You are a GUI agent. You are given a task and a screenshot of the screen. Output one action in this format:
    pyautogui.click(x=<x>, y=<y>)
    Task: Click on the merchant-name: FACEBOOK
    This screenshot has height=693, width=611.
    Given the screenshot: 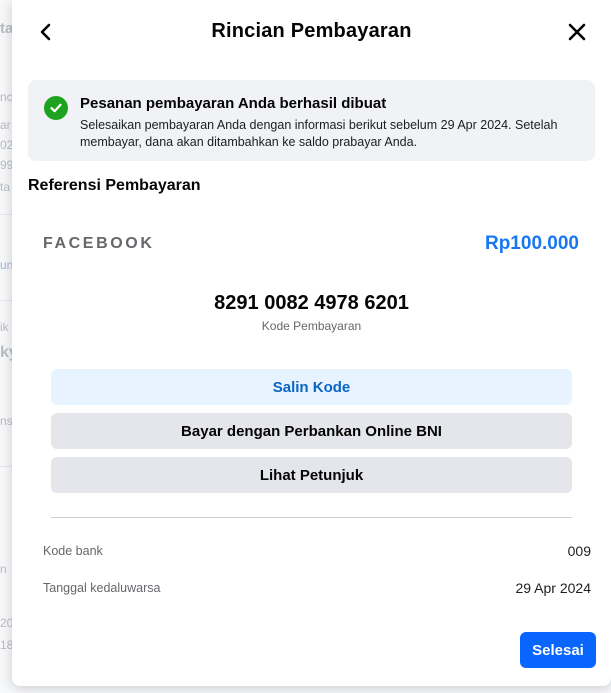 What is the action you would take?
    pyautogui.click(x=99, y=243)
    